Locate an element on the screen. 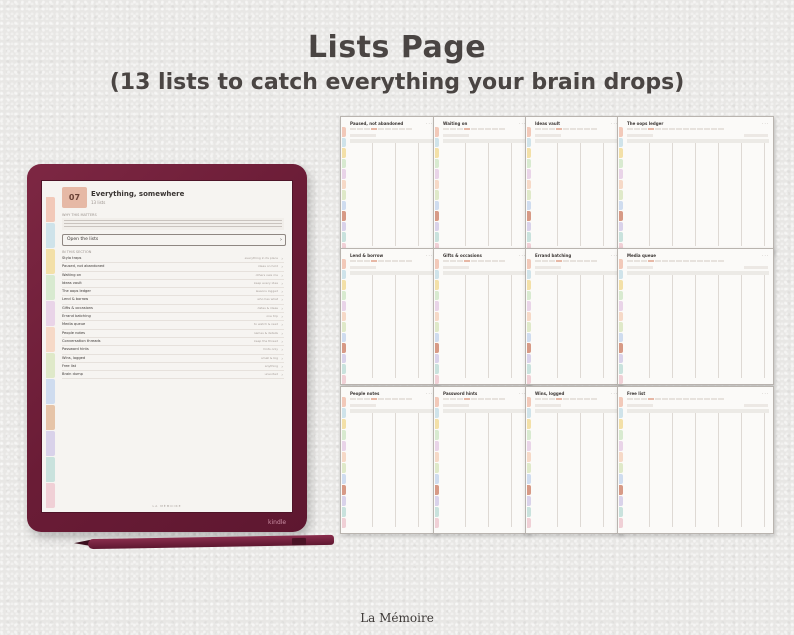 This screenshot has height=635, width=794. list-item: Password hints hints only › is located at coordinates (173, 350).